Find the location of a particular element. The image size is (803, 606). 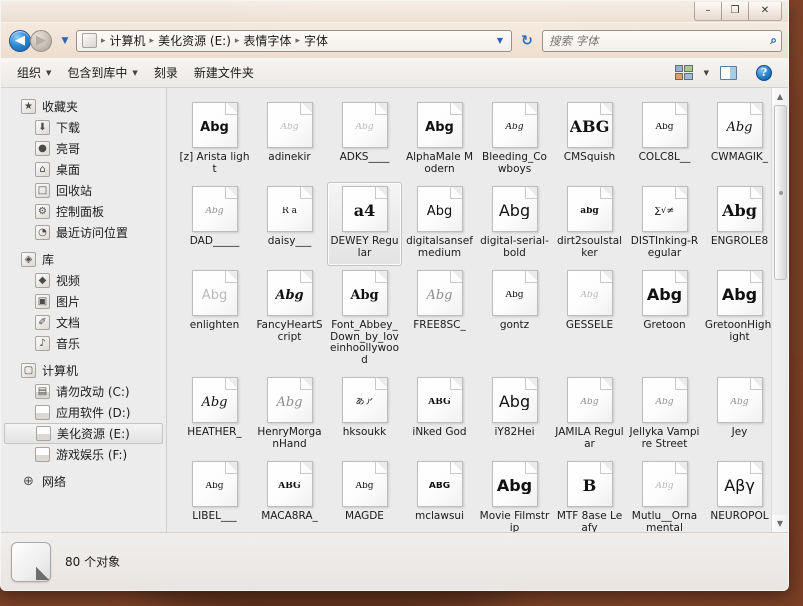

forward-button: ▶ is located at coordinates (41, 40).